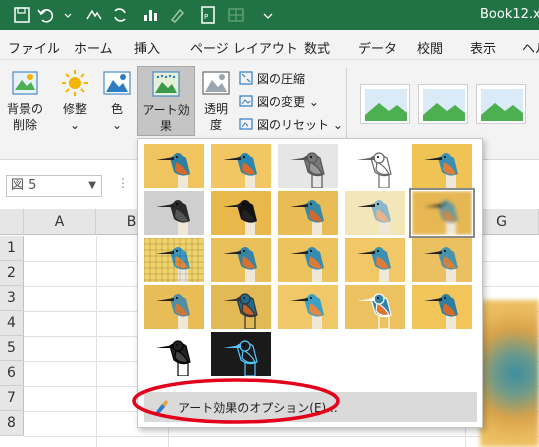  I want to click on column-header-a: A, so click(60, 222).